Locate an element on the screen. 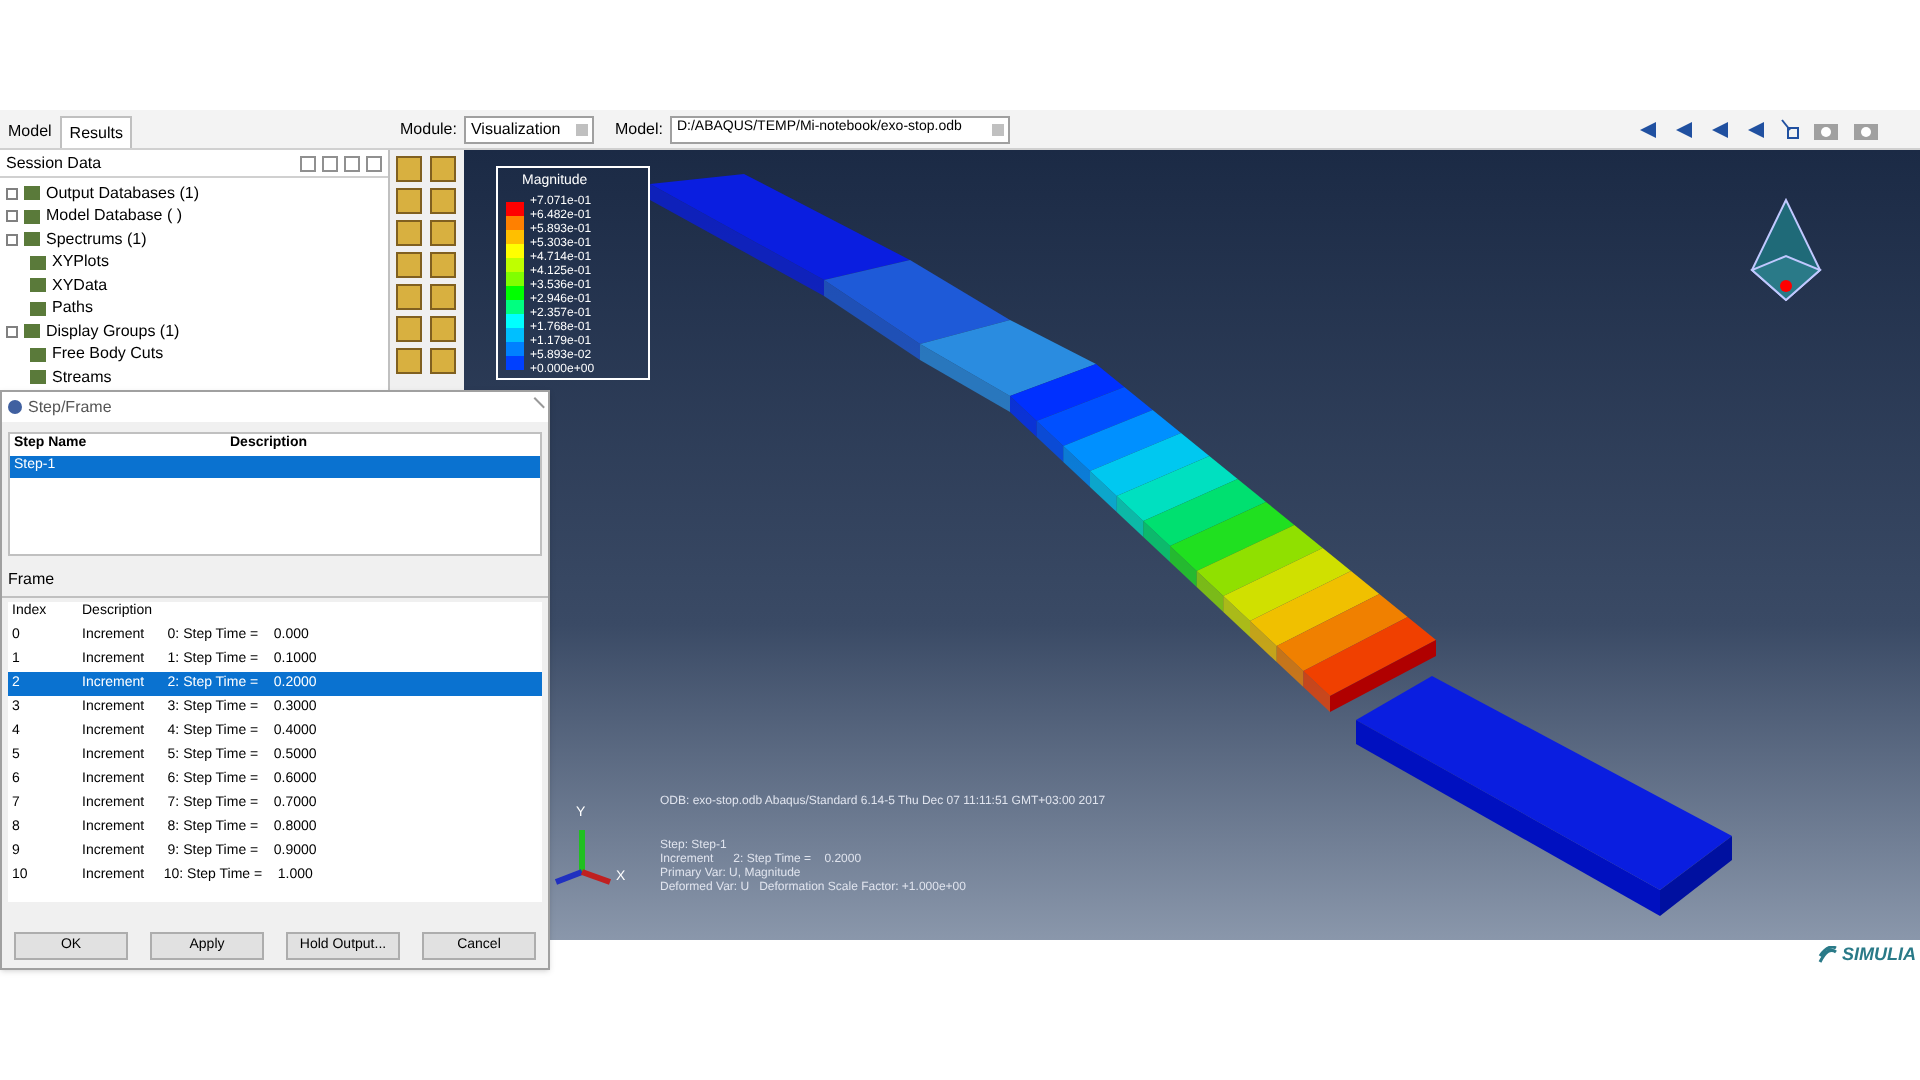  tree-item: Free Body Cuts is located at coordinates (108, 354).